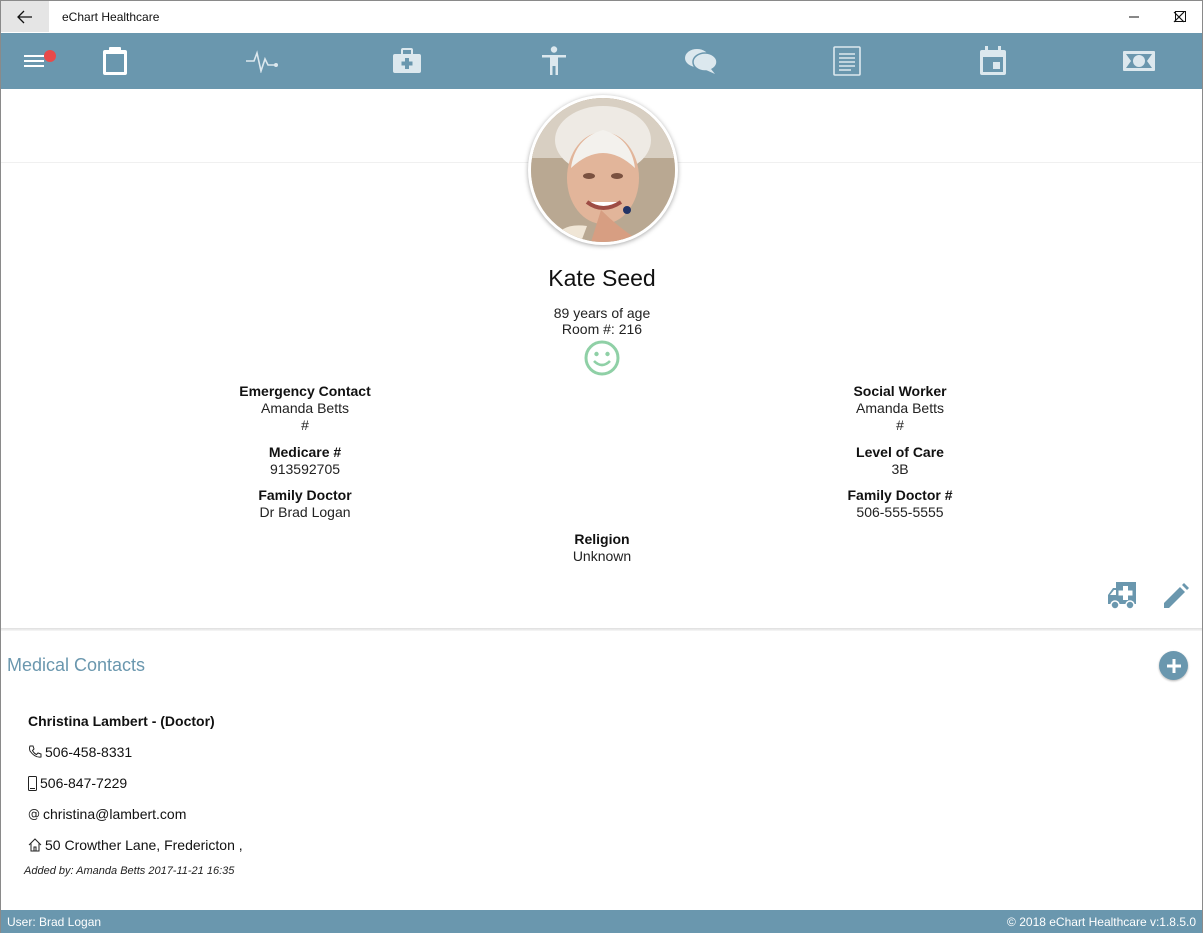  Describe the element at coordinates (111, 17) in the screenshot. I see `app-title: eChart Healthcare` at that location.